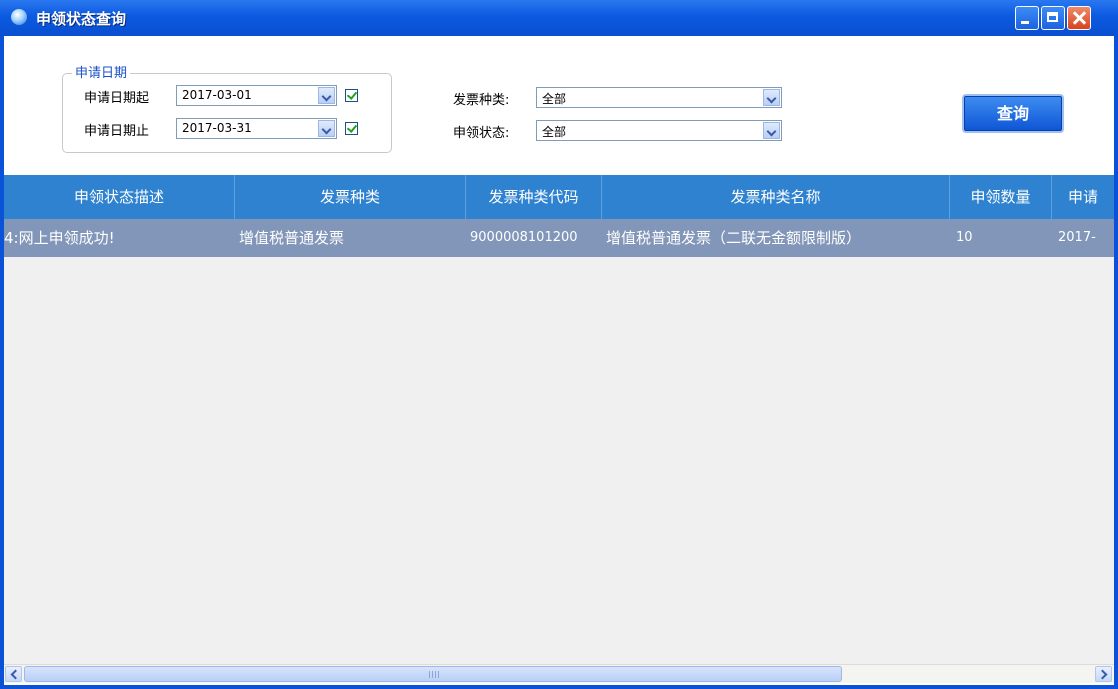 The width and height of the screenshot is (1118, 689). Describe the element at coordinates (117, 131) in the screenshot. I see `date-end-label: 申请日期止` at that location.